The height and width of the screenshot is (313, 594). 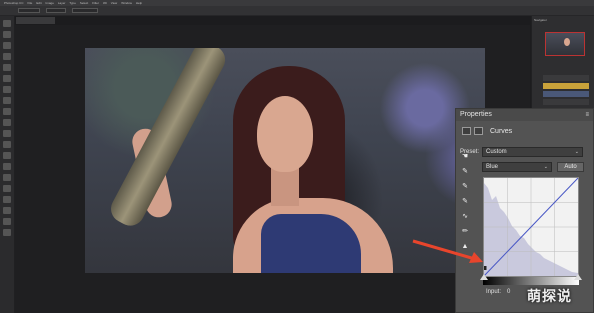 I want to click on curves-graph-svg, so click(x=531, y=227).